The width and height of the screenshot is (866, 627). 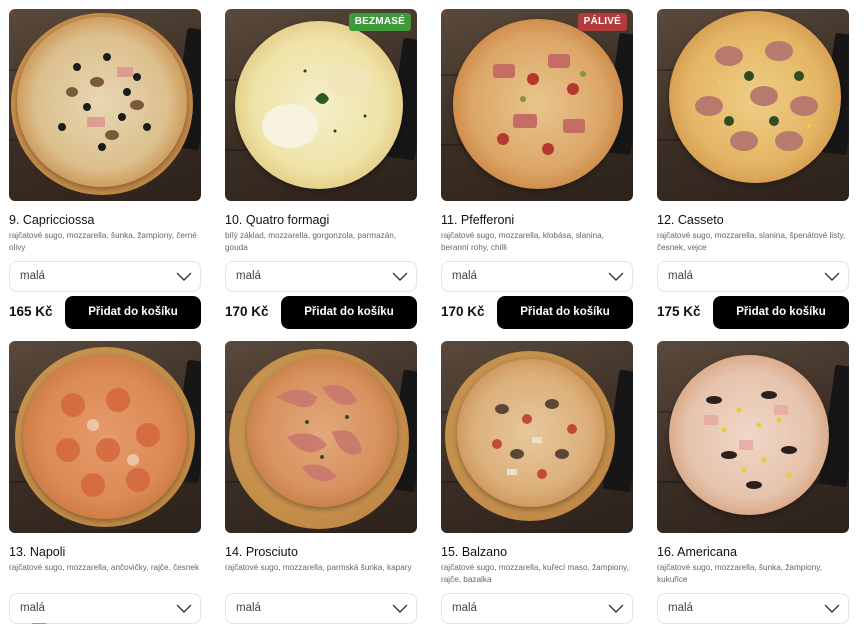 What do you see at coordinates (31, 311) in the screenshot?
I see `price: 165 Kč` at bounding box center [31, 311].